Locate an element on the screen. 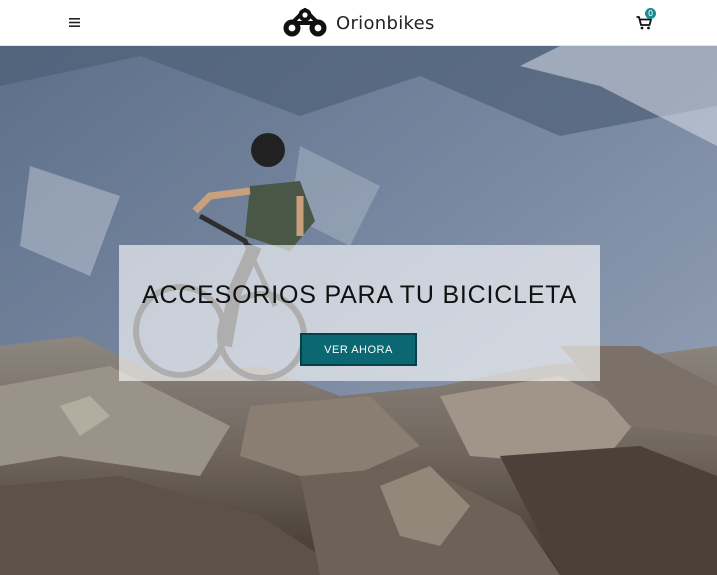 This screenshot has width=717, height=575. site-header: Orionbikes 0 is located at coordinates (358, 23).